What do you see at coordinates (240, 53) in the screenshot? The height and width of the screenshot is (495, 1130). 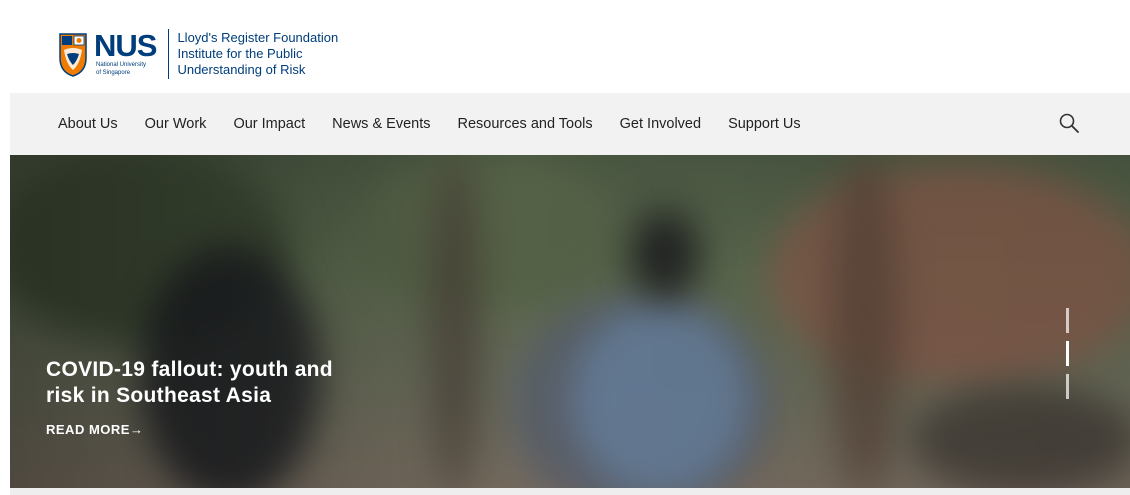 I see `institute-name-line-2: Institute for the Public` at bounding box center [240, 53].